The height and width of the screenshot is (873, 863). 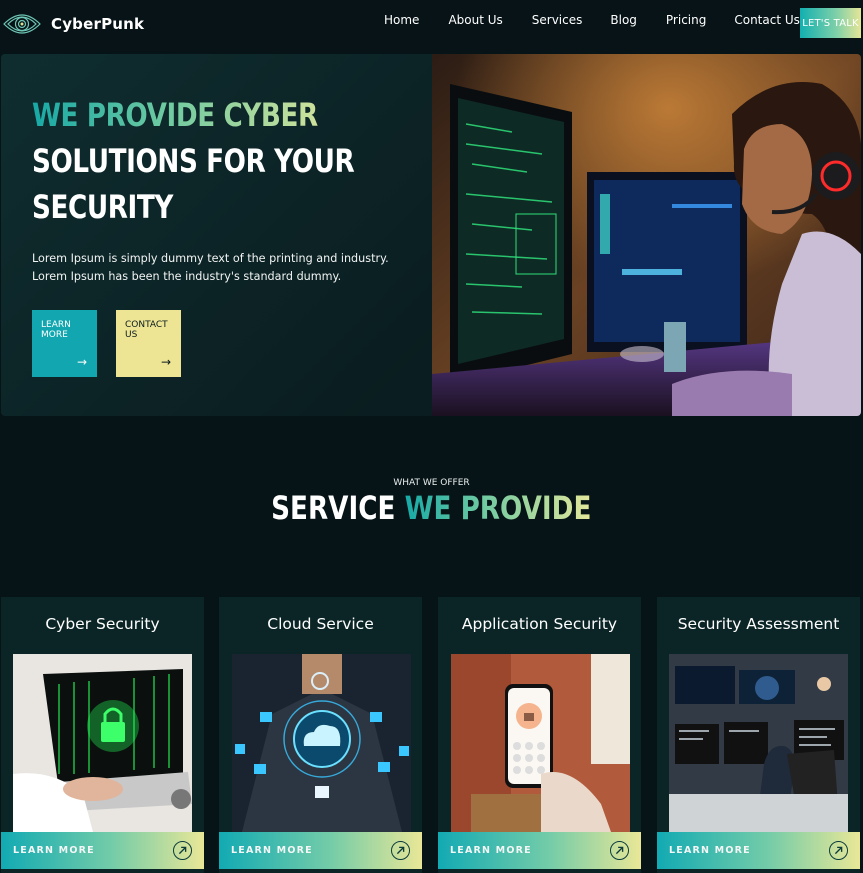 What do you see at coordinates (102, 743) in the screenshot?
I see `card-image-laptop-lock` at bounding box center [102, 743].